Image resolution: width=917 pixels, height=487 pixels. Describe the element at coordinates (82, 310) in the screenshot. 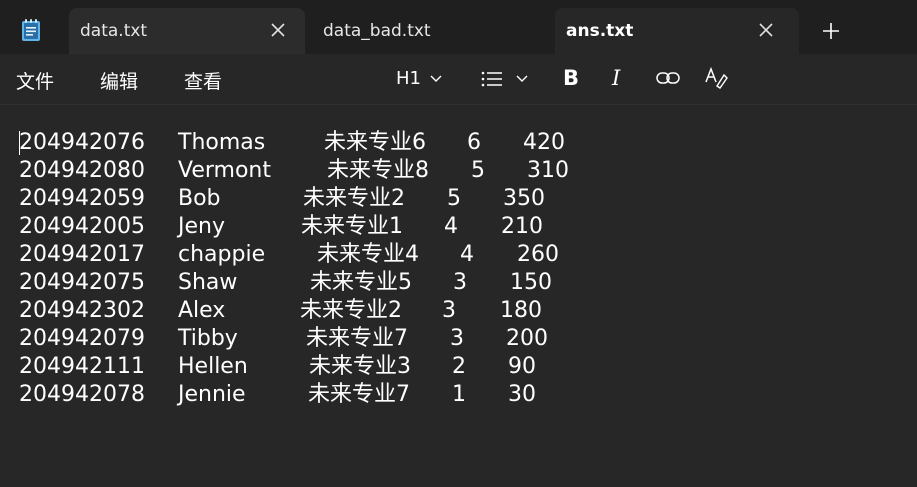

I see `record-id: 204942302` at that location.